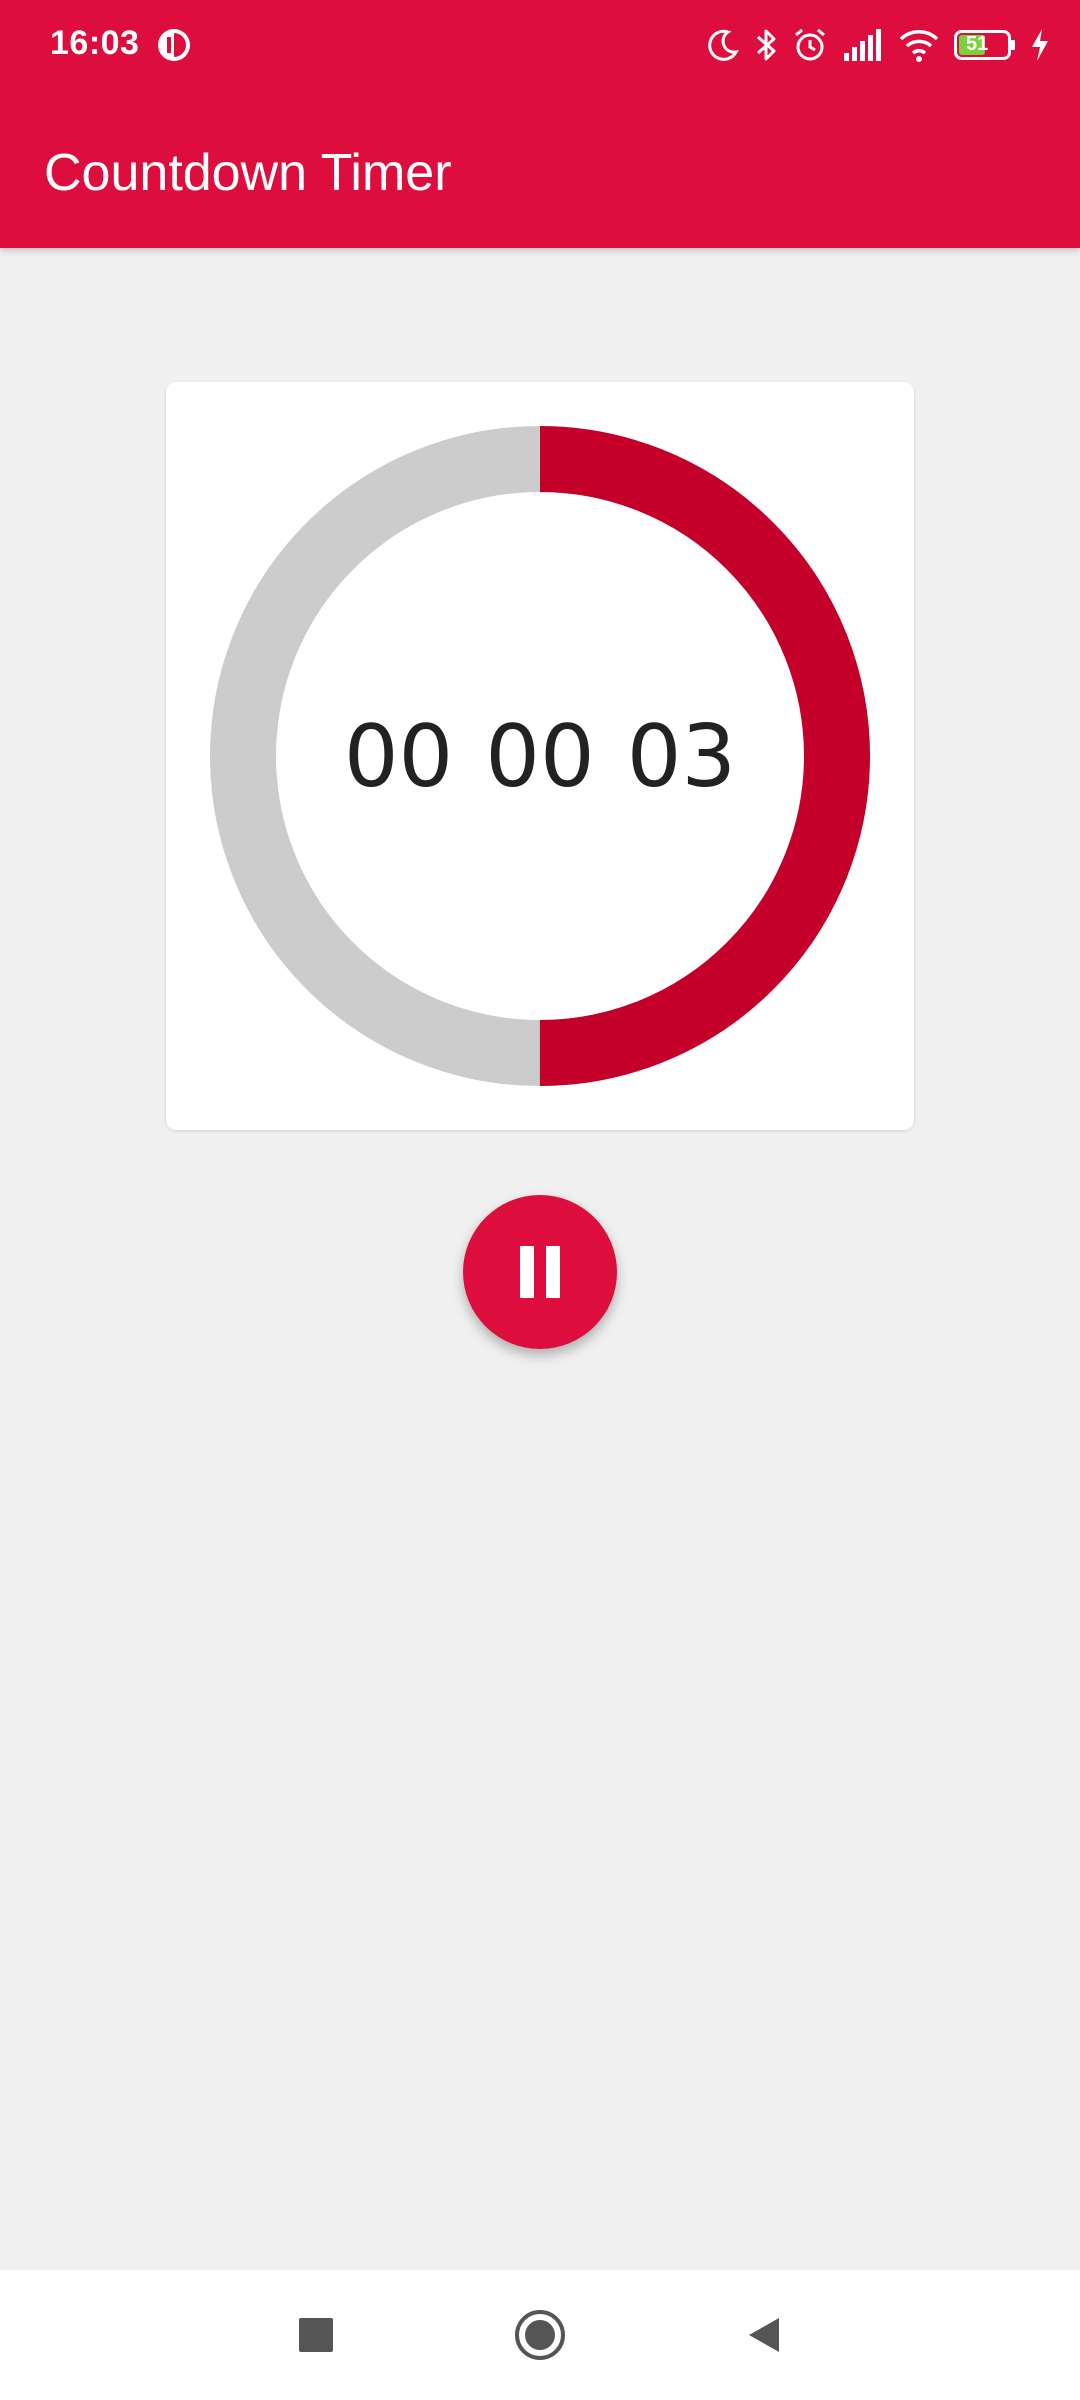 This screenshot has width=1080, height=2400. Describe the element at coordinates (766, 45) in the screenshot. I see `bluetooth-icon` at that location.